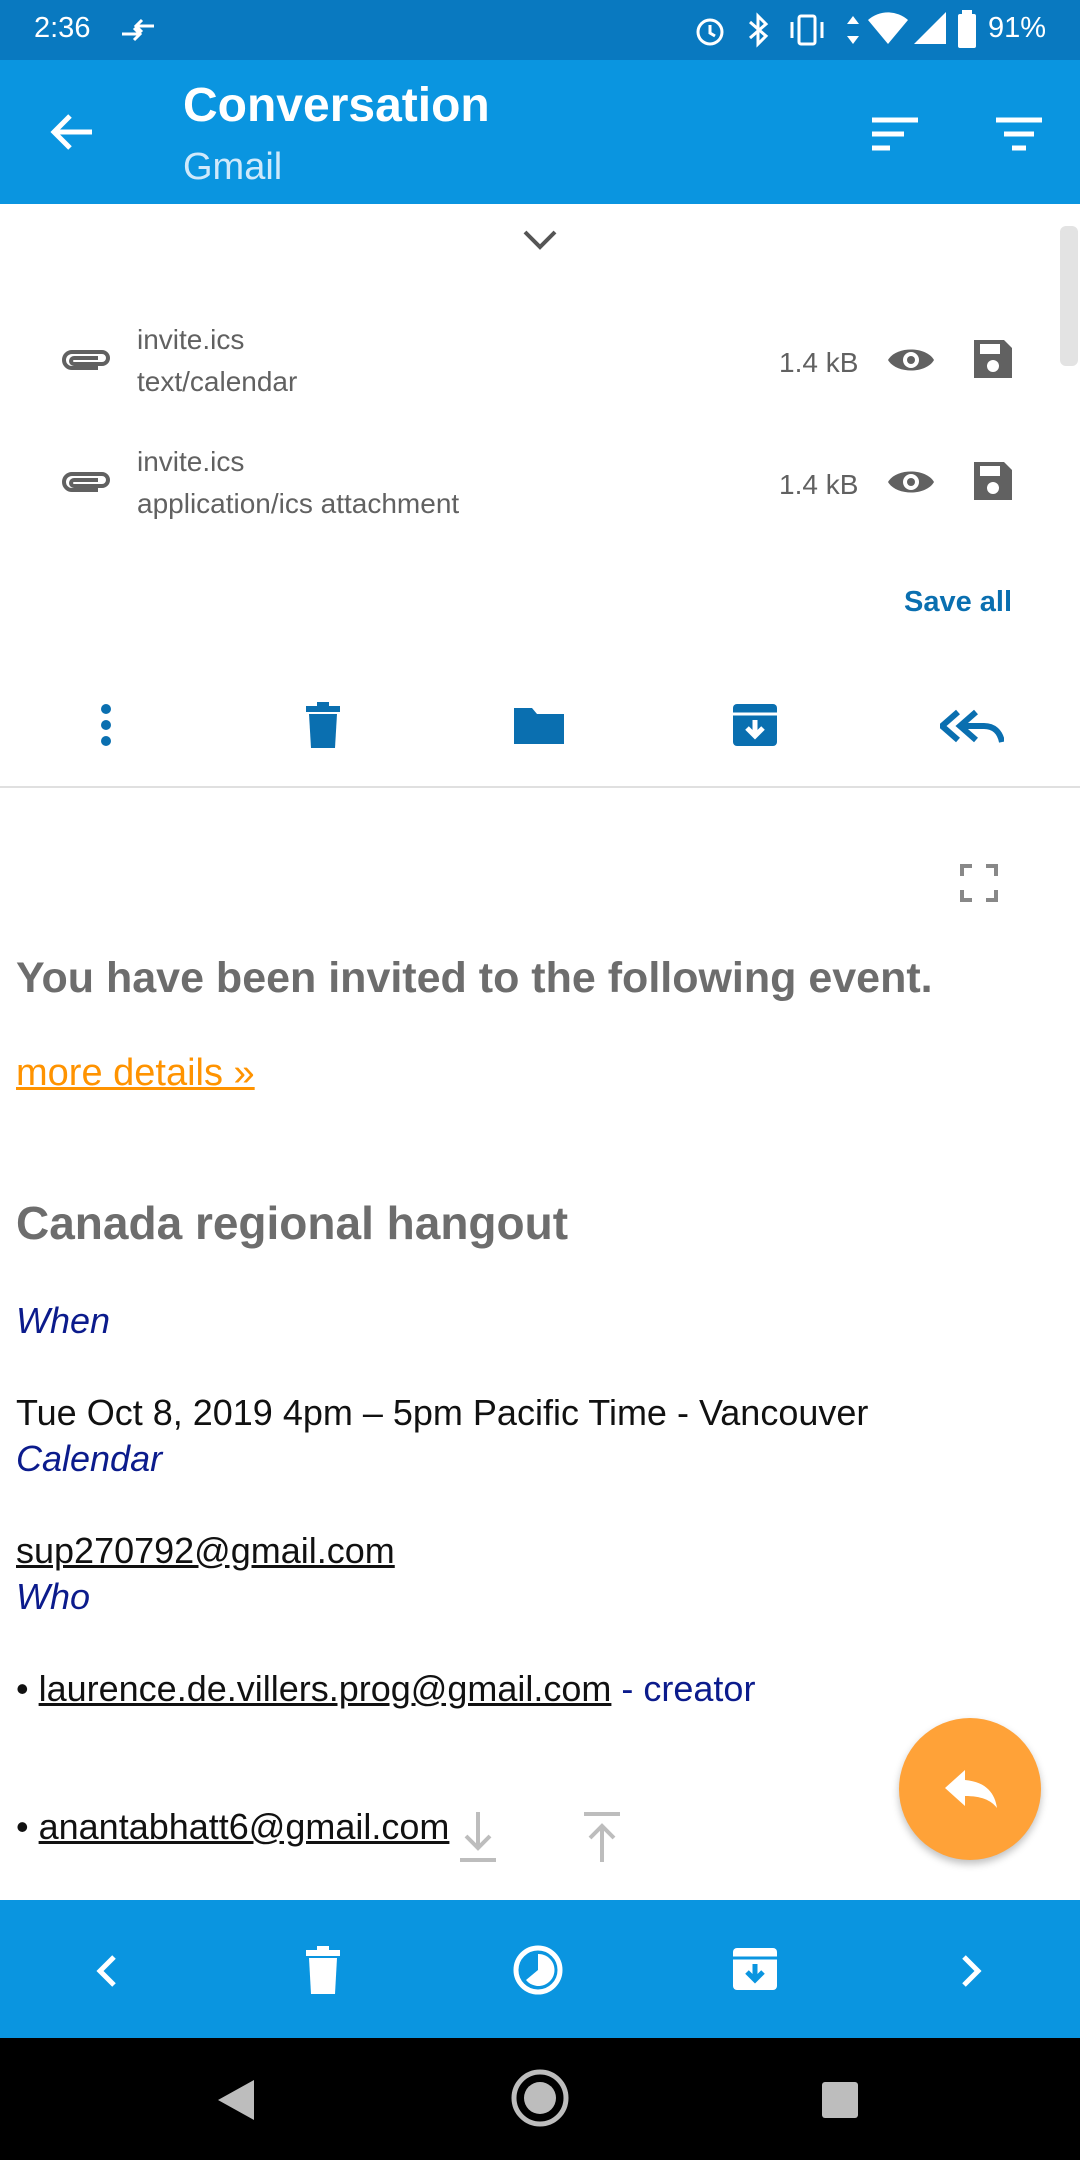 The width and height of the screenshot is (1080, 2160). I want to click on scroll-to-top-icon, so click(602, 1837).